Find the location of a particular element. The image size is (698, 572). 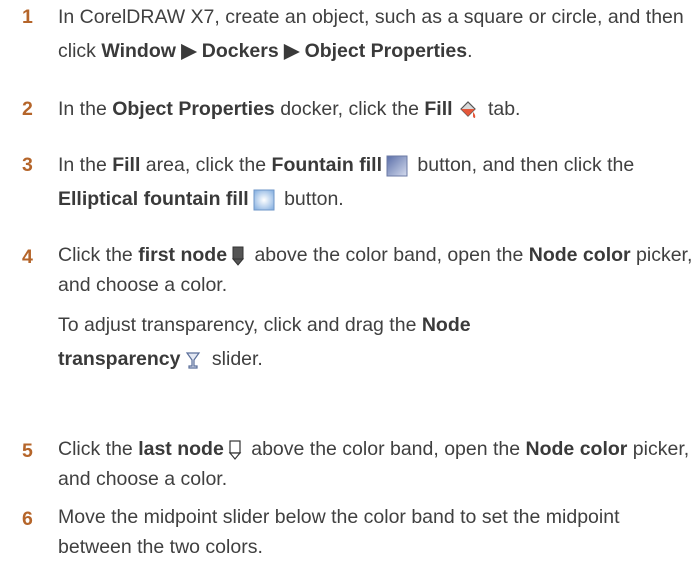

step-number: 6 is located at coordinates (27, 519).